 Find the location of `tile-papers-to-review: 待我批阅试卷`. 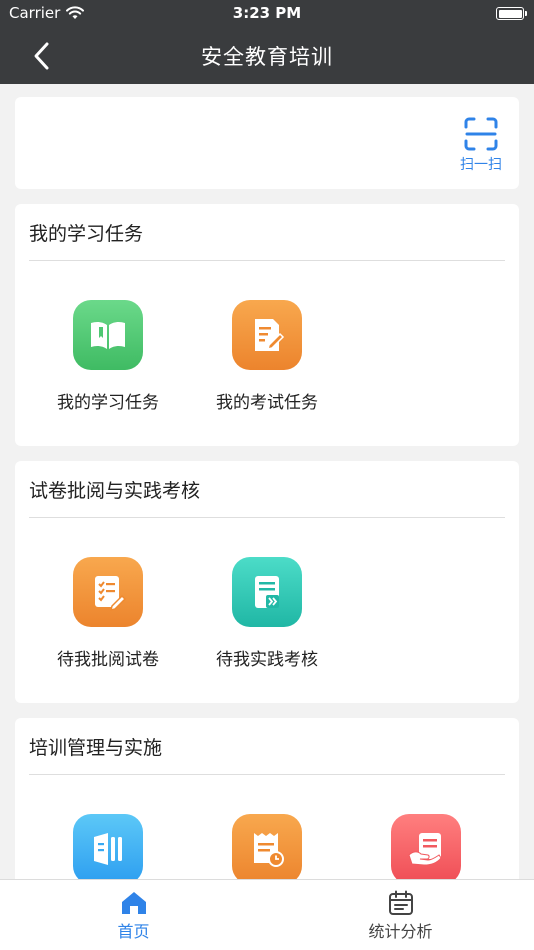

tile-papers-to-review: 待我批阅试卷 is located at coordinates (108, 613).